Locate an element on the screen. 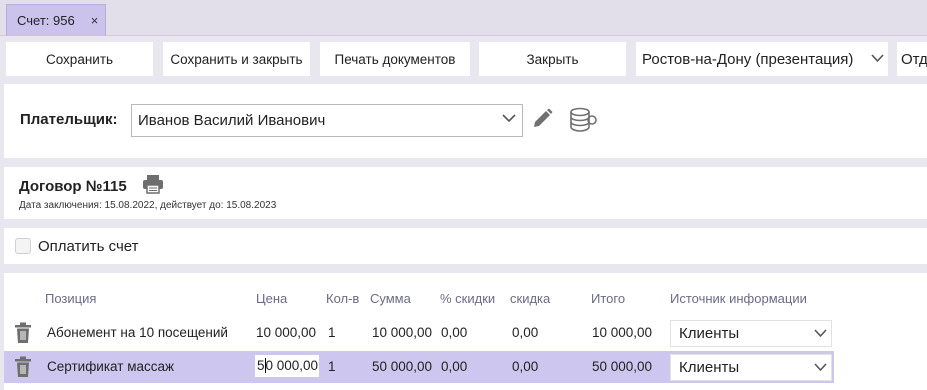 The image size is (927, 390). printer-icon is located at coordinates (153, 184).